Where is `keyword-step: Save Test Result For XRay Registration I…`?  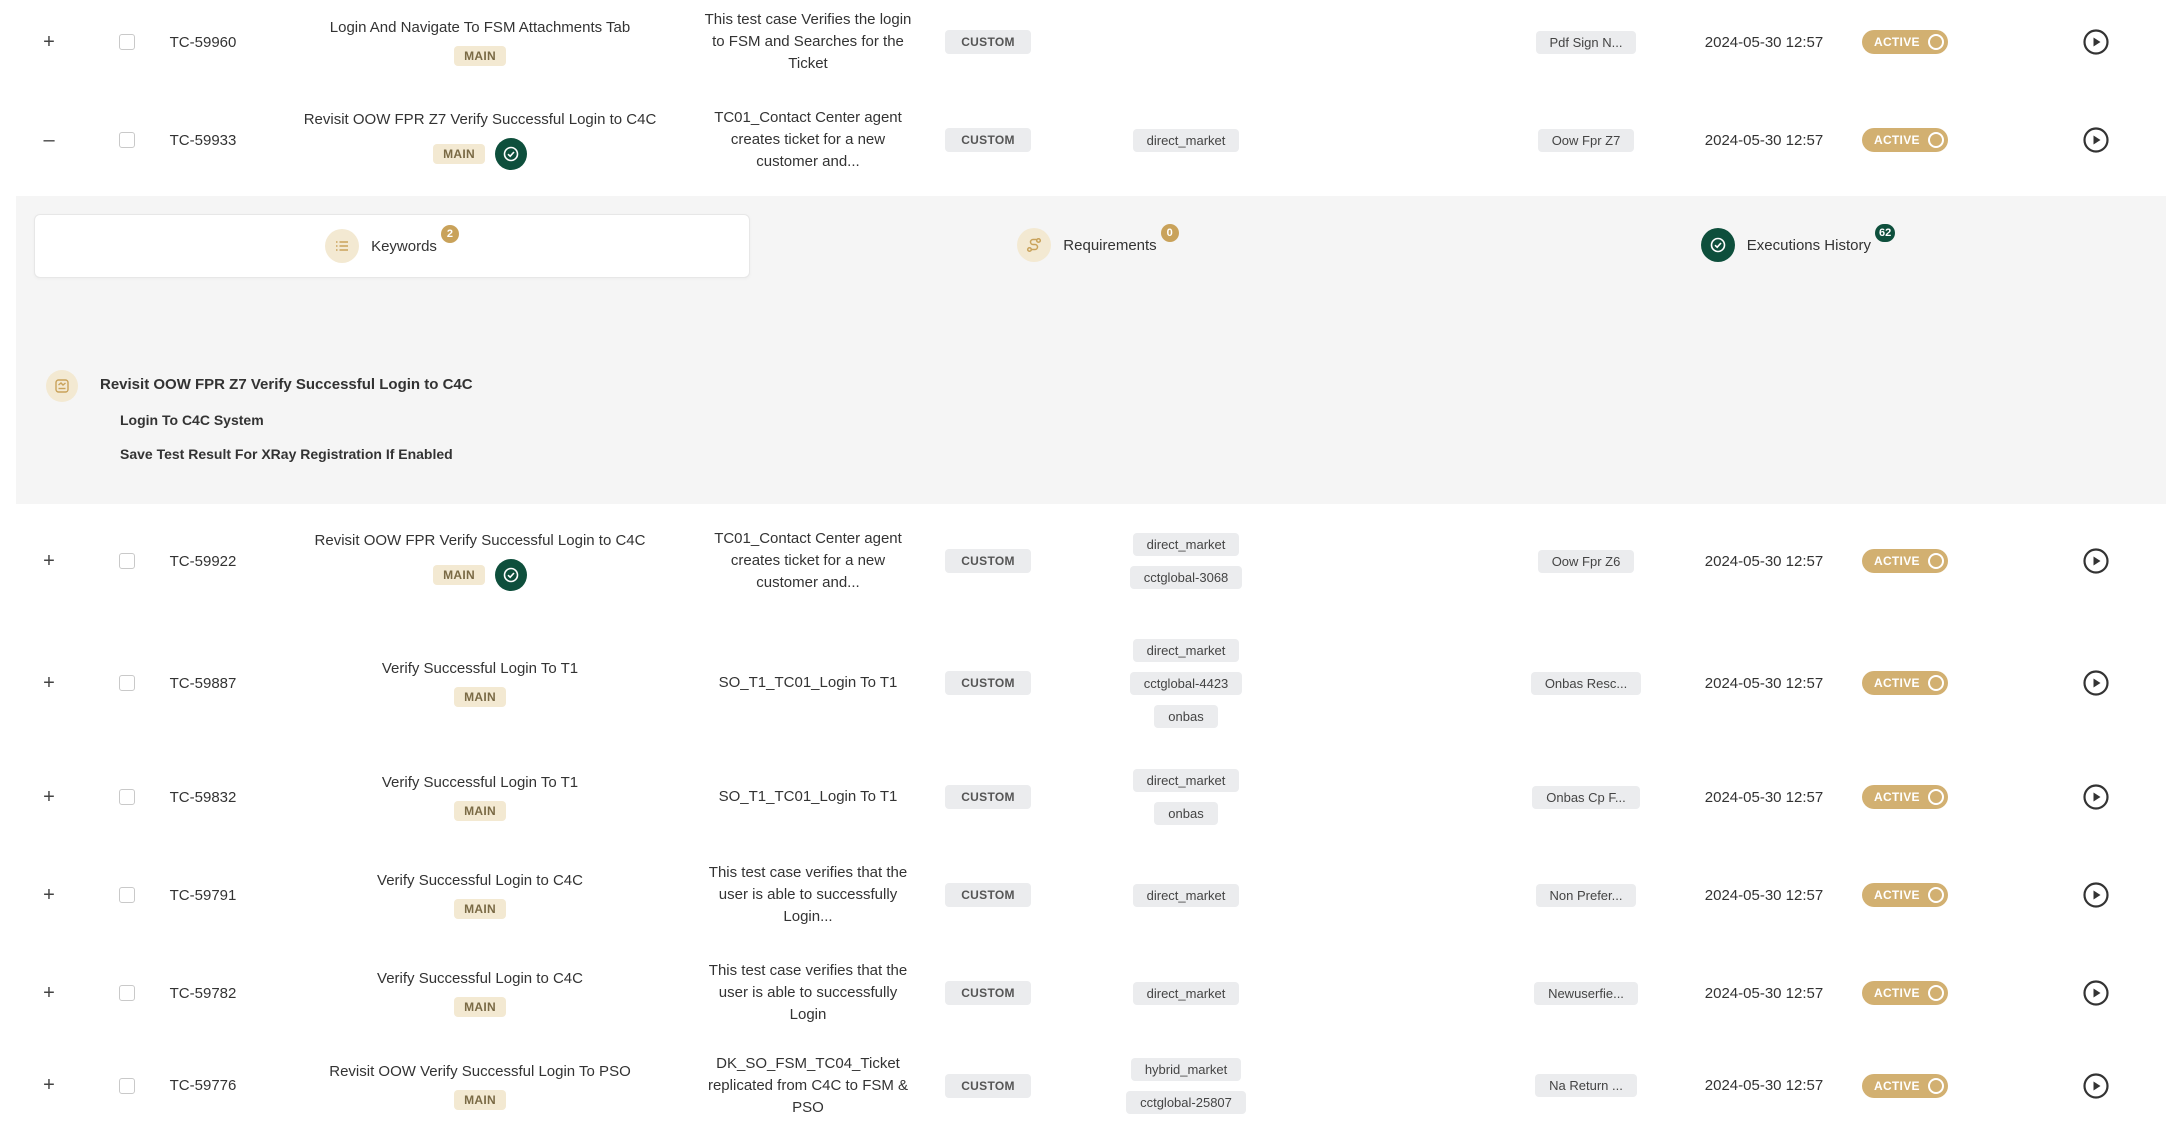
keyword-step: Save Test Result For XRay Registration I… is located at coordinates (286, 454).